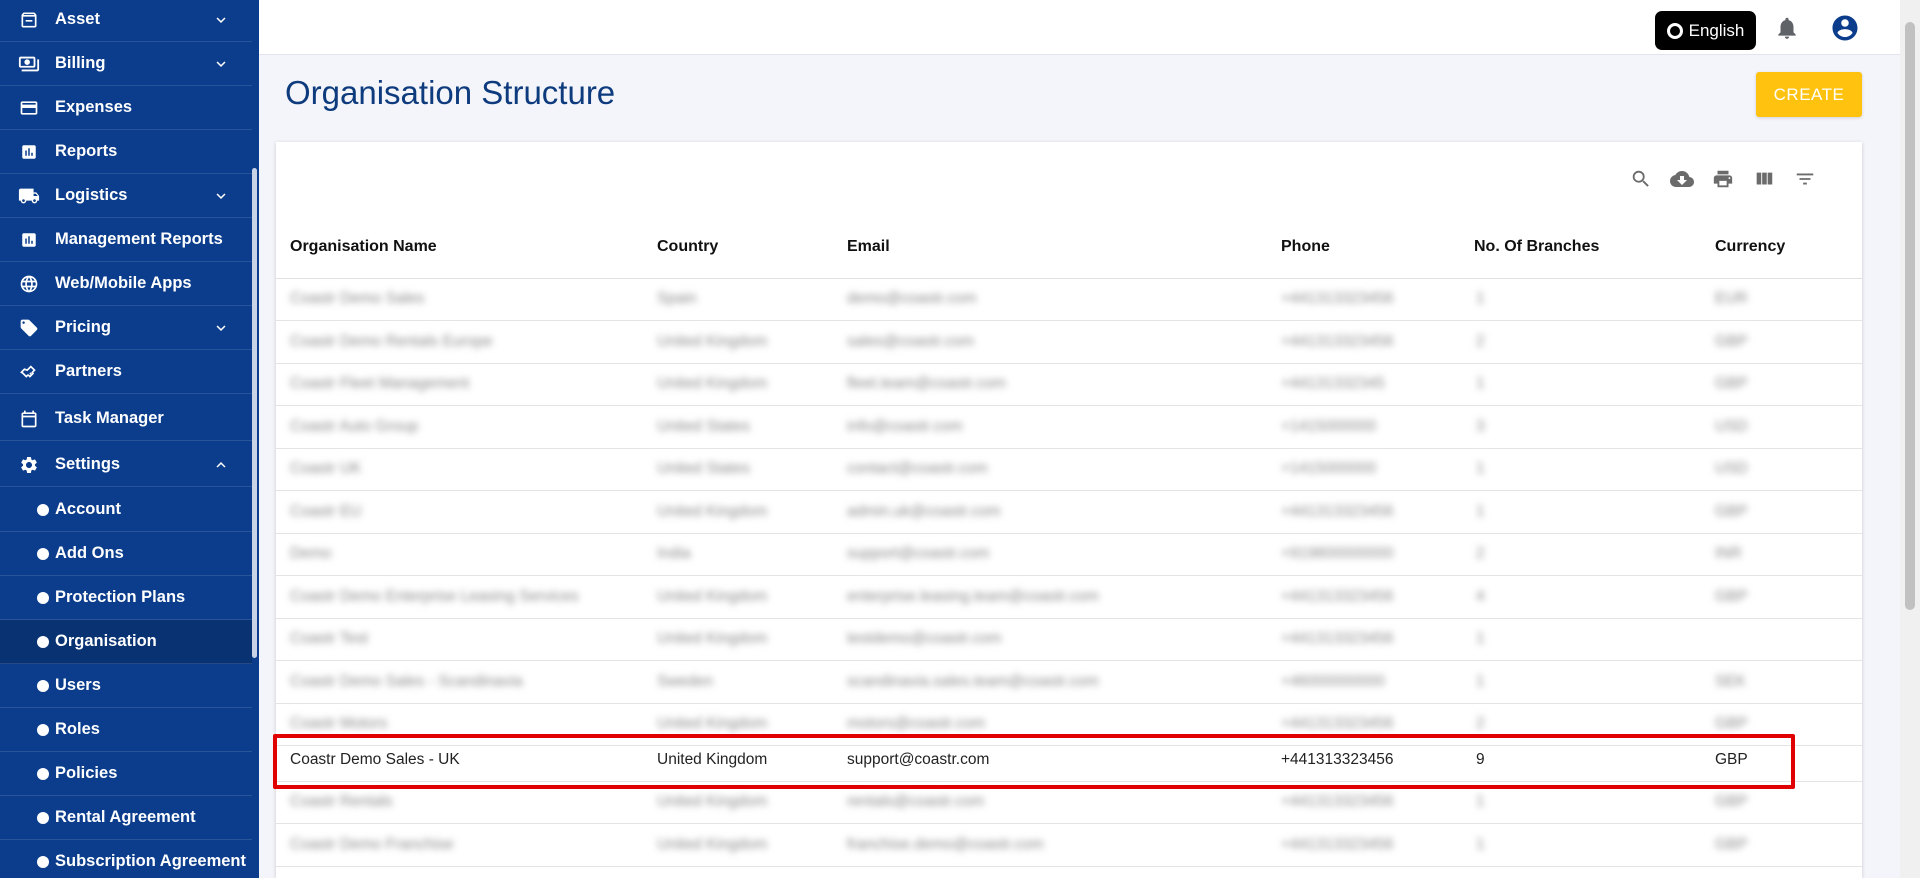 Image resolution: width=1920 pixels, height=878 pixels. What do you see at coordinates (126, 328) in the screenshot?
I see `sidebar-item-pricing: Pricing` at bounding box center [126, 328].